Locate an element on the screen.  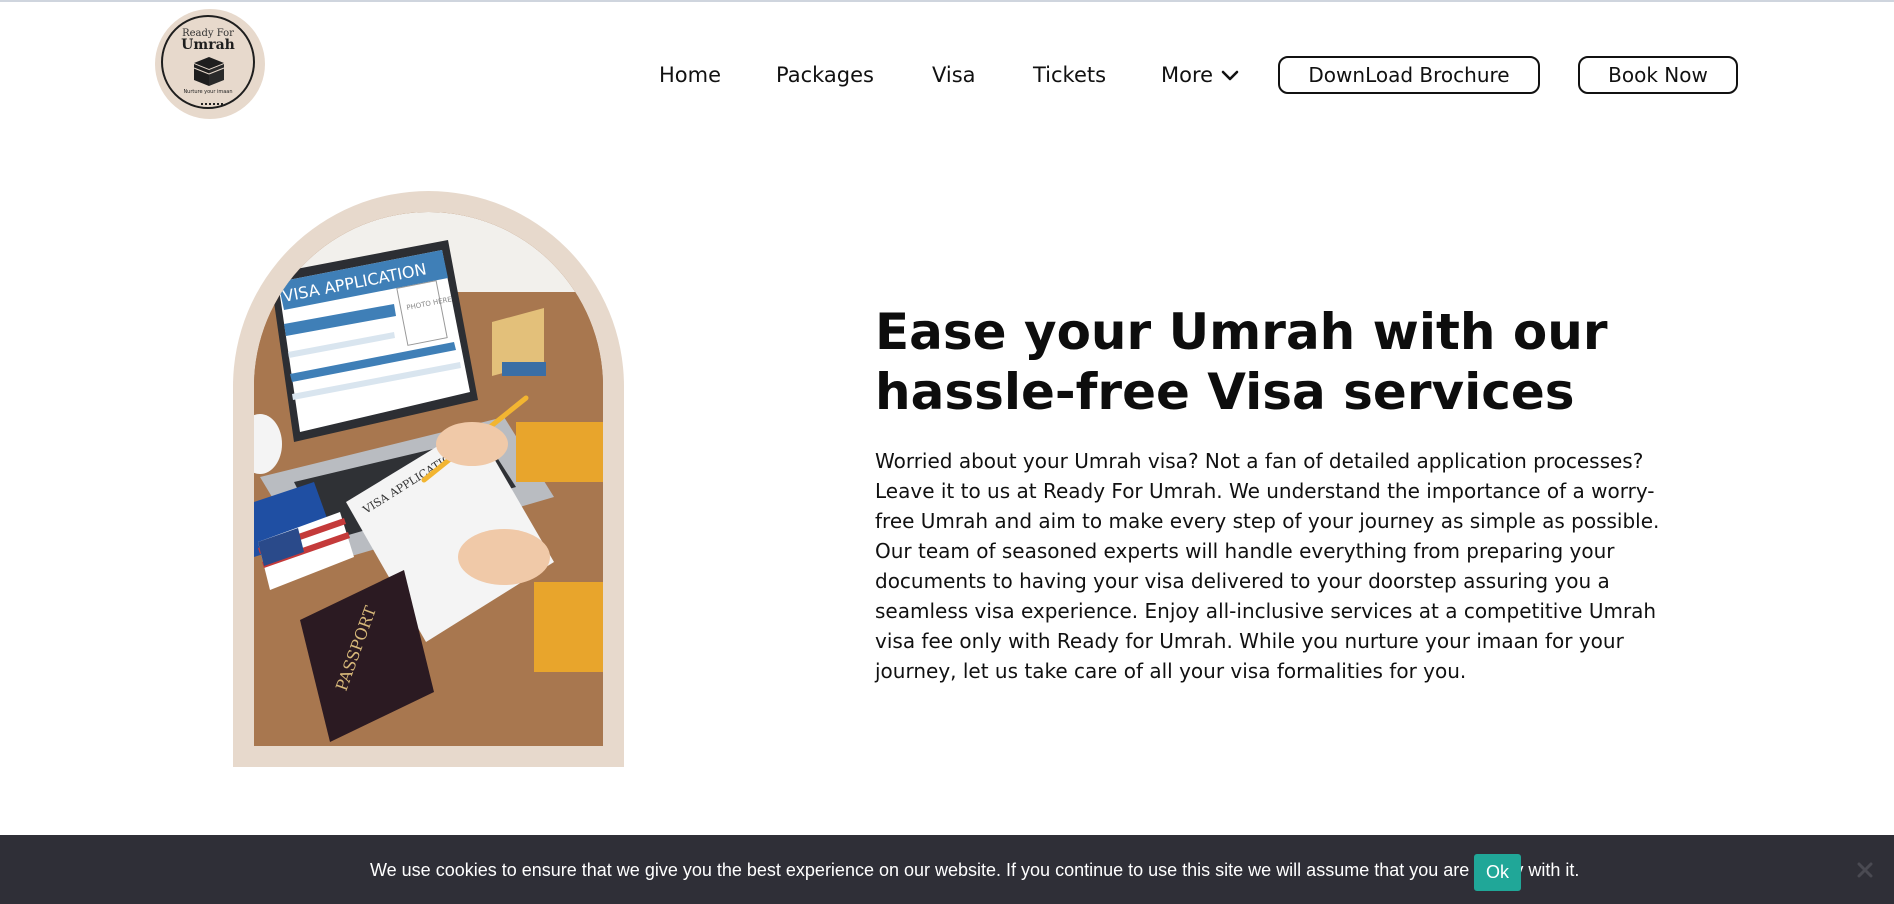
close-icon is located at coordinates (1865, 870).